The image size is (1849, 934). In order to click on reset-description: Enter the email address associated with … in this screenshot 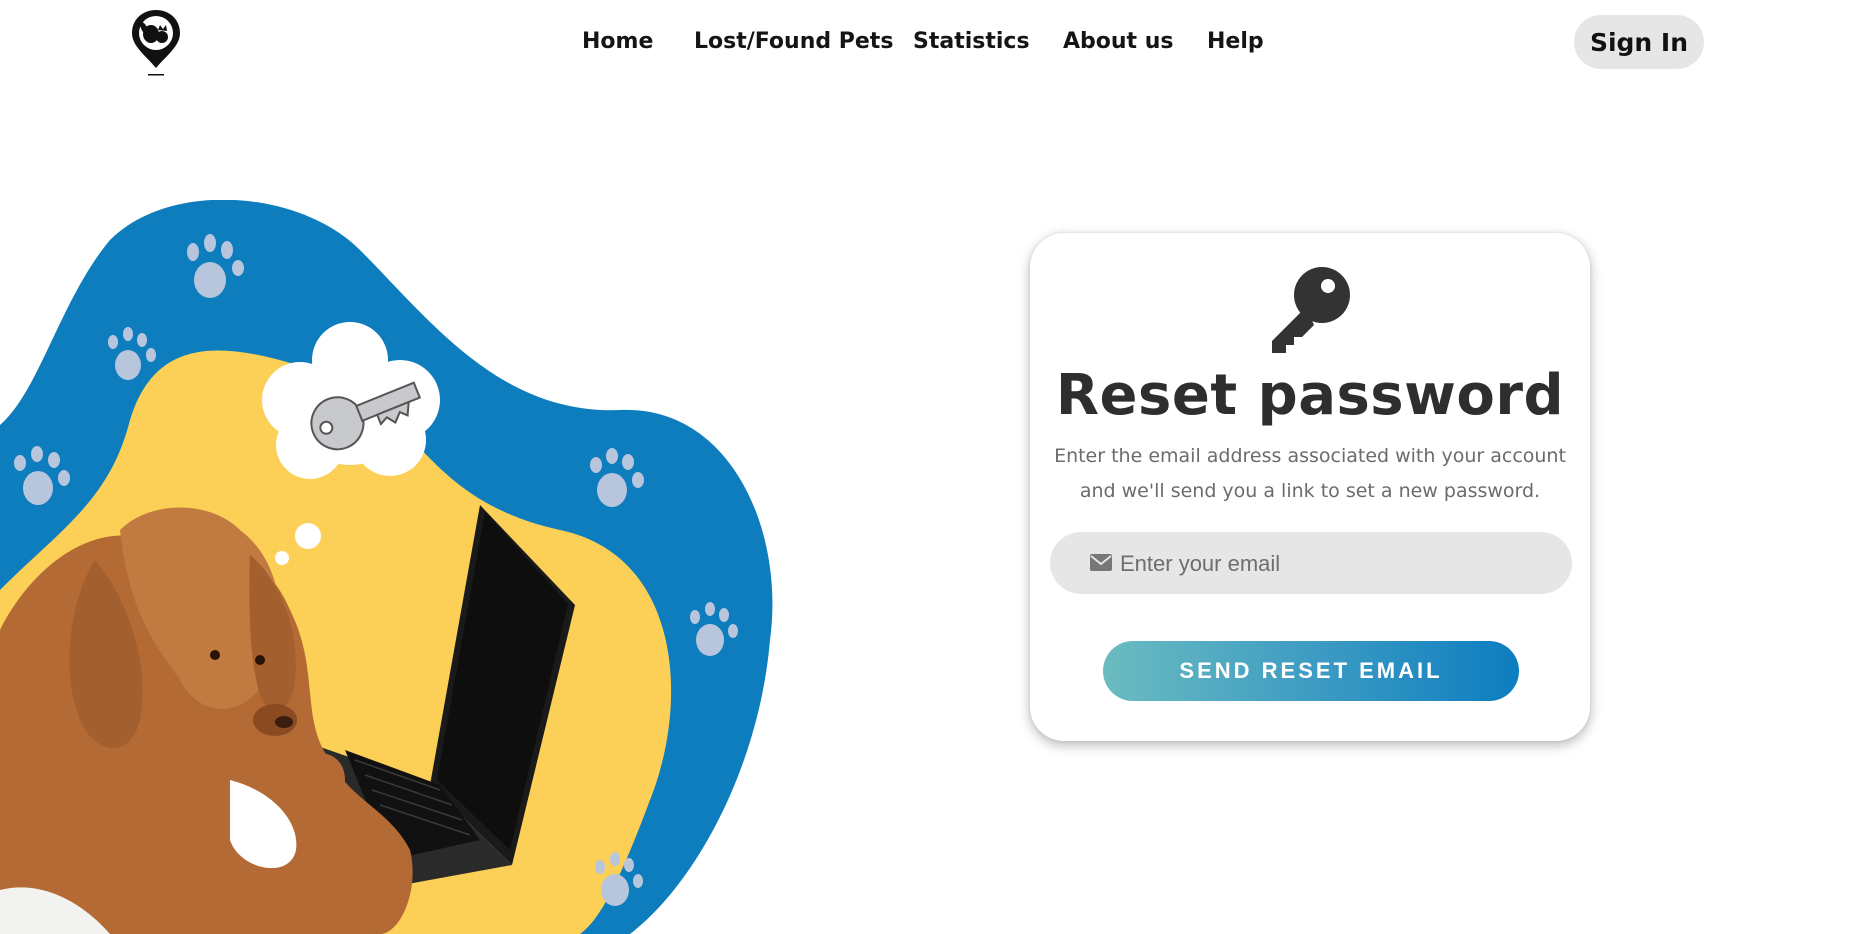, I will do `click(1310, 473)`.